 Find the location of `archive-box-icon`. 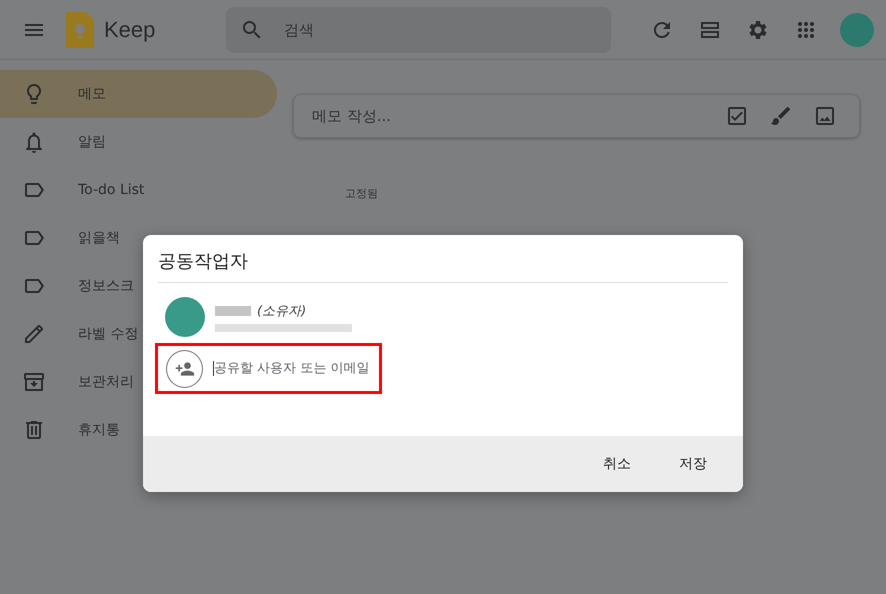

archive-box-icon is located at coordinates (34, 382).